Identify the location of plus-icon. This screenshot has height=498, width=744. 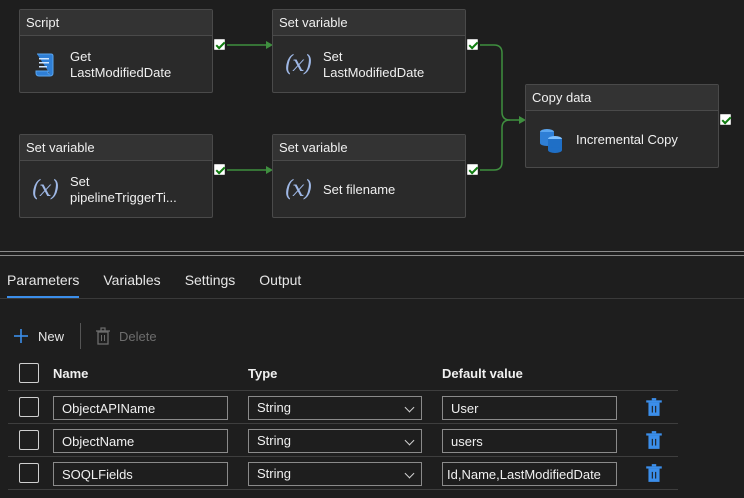
(21, 336).